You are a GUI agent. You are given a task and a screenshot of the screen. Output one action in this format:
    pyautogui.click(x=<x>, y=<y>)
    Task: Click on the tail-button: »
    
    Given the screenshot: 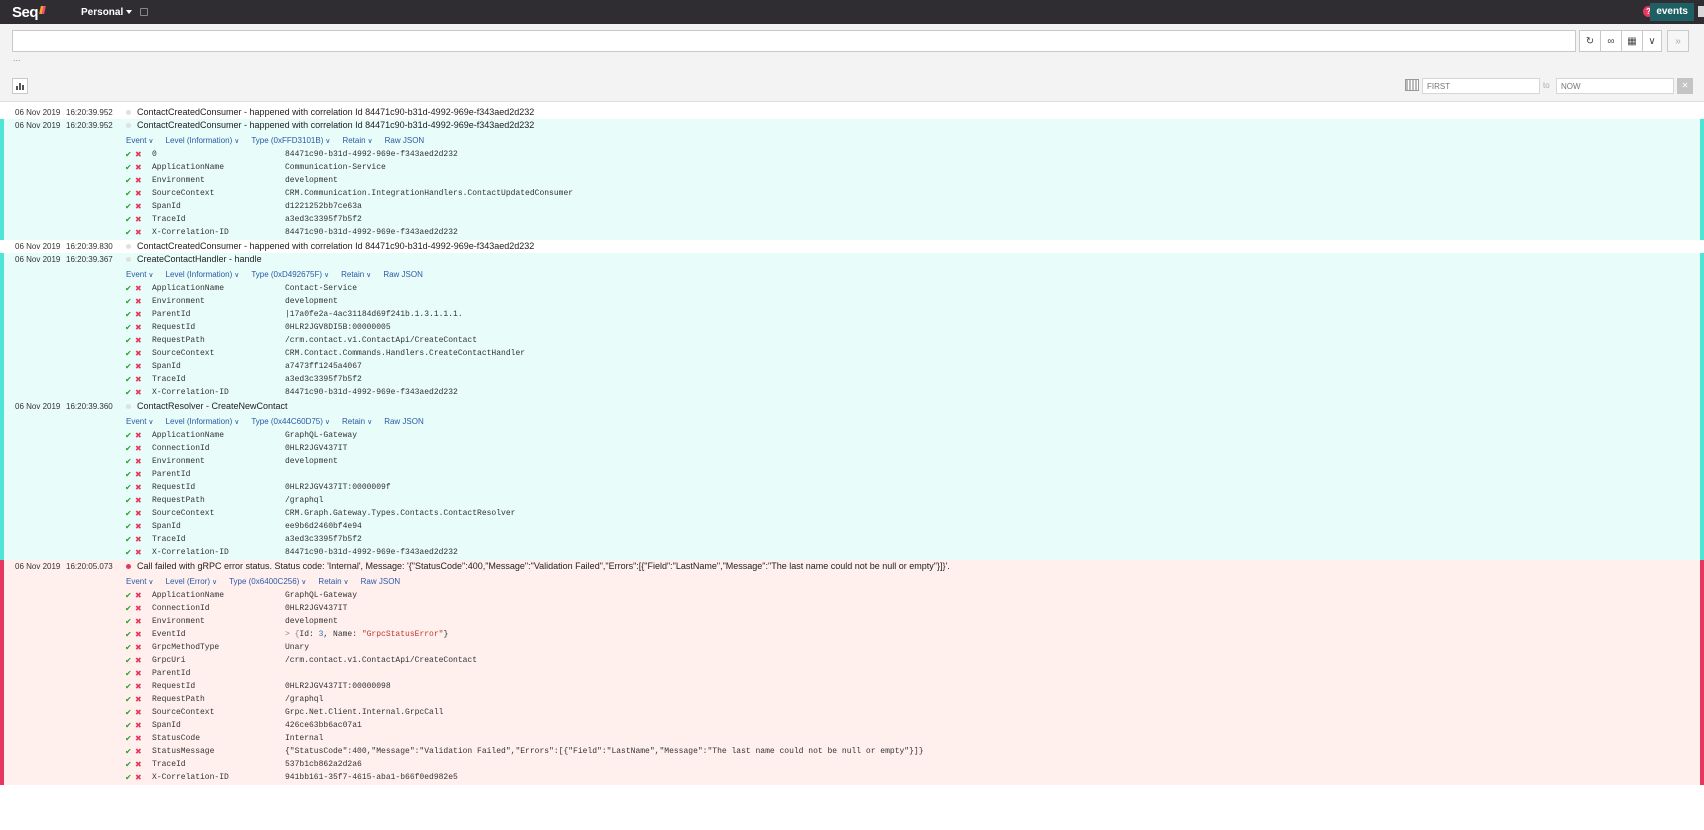 What is the action you would take?
    pyautogui.click(x=1678, y=41)
    